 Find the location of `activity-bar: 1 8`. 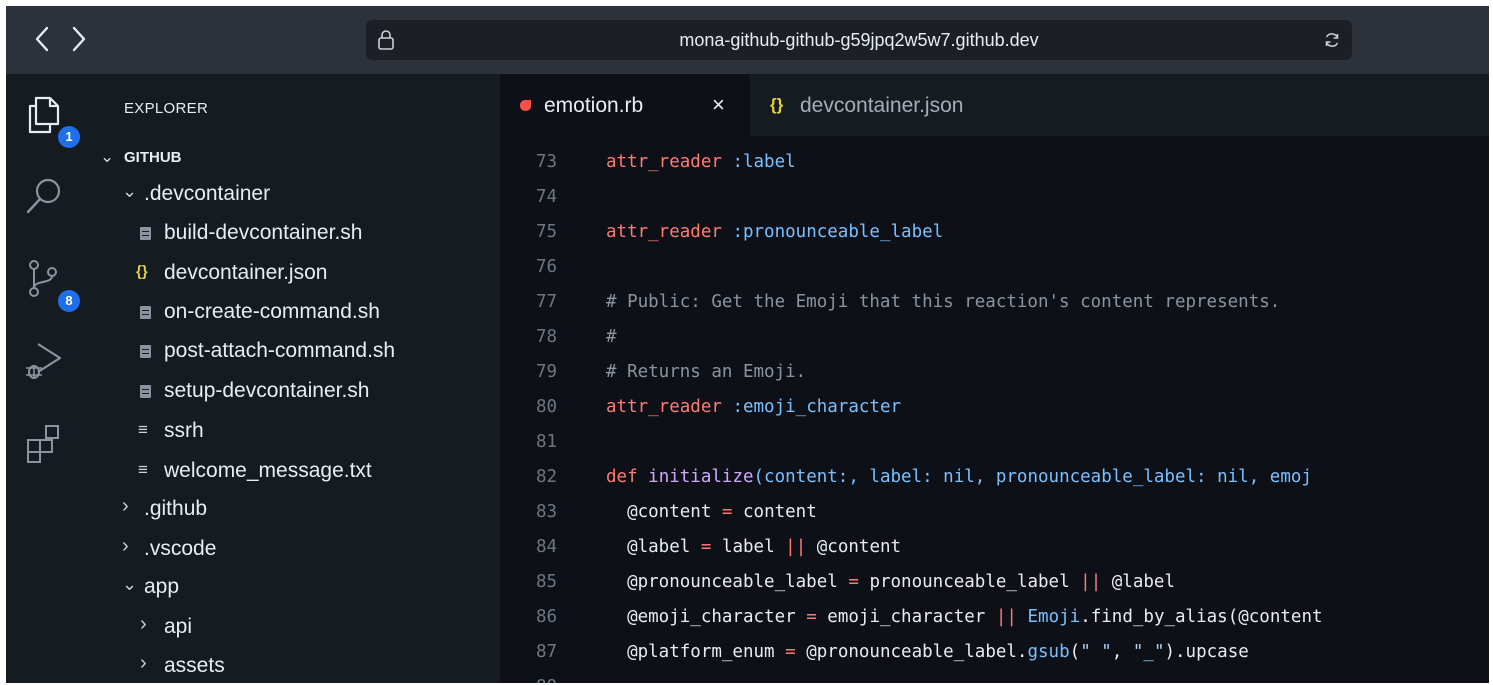

activity-bar: 1 8 is located at coordinates (47, 378).